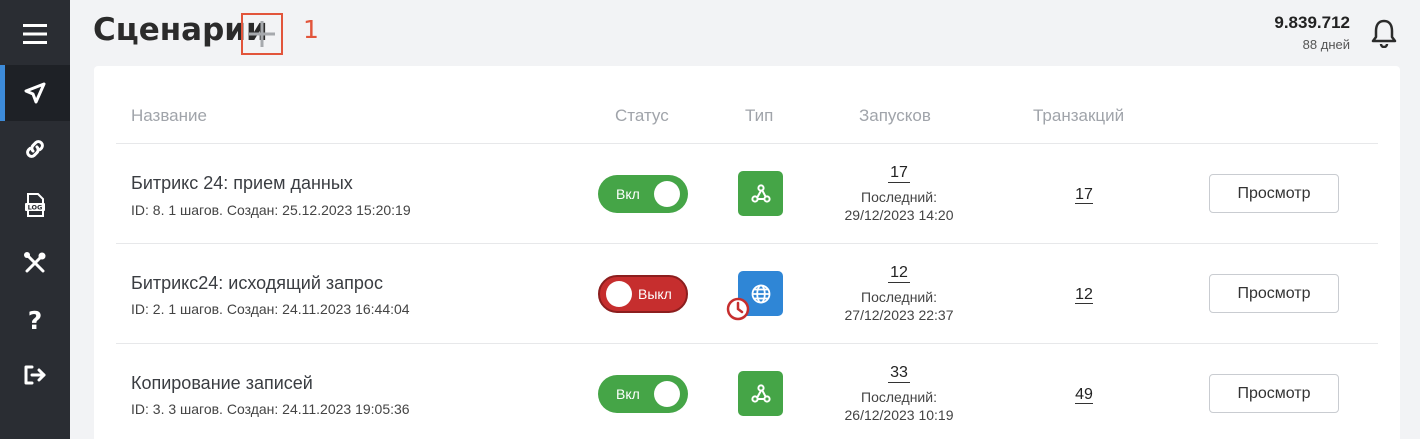 This screenshot has height=439, width=1420. What do you see at coordinates (169, 115) in the screenshot?
I see `header-name: Название` at bounding box center [169, 115].